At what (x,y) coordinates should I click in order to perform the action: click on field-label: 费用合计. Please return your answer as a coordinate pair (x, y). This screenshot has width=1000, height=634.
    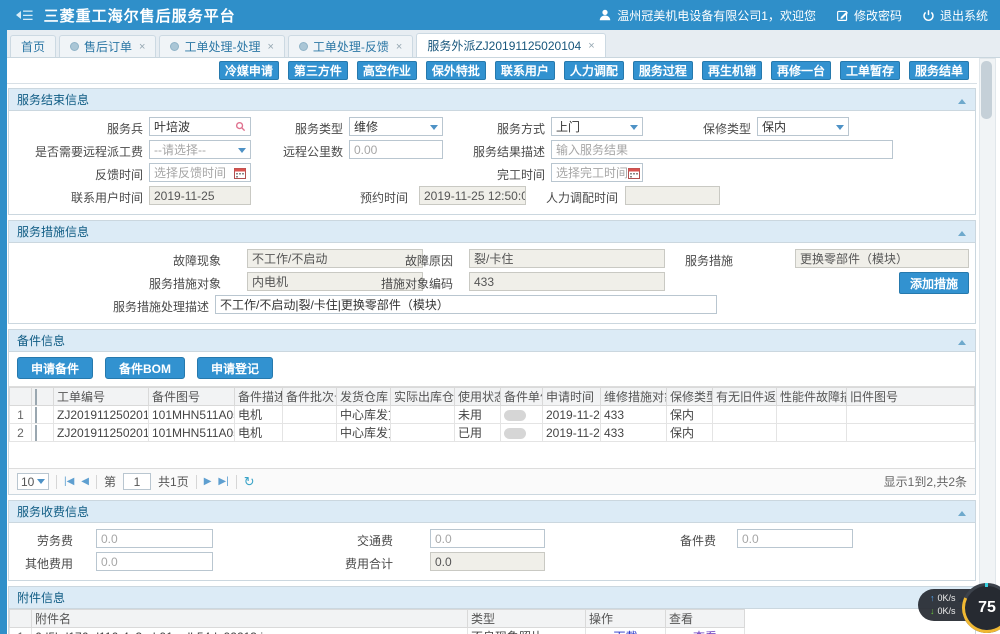
    Looking at the image, I should click on (368, 564).